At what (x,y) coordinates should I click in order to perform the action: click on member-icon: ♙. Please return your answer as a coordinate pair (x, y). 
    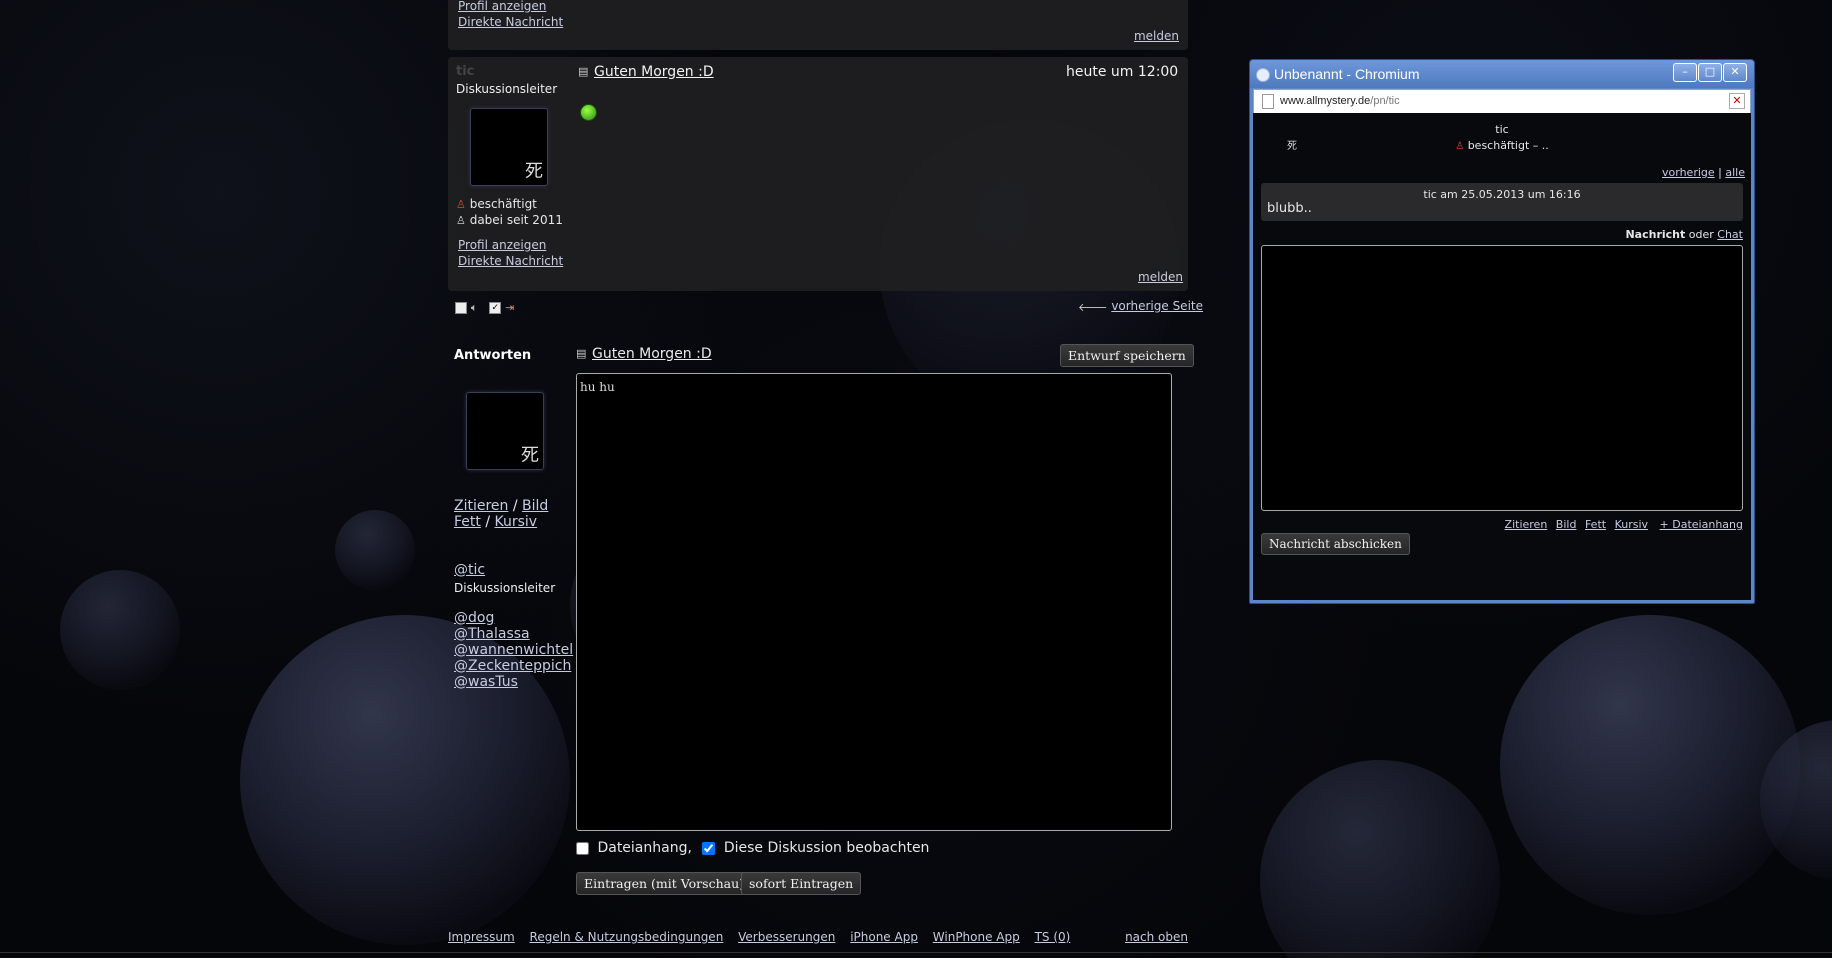
    Looking at the image, I should click on (461, 220).